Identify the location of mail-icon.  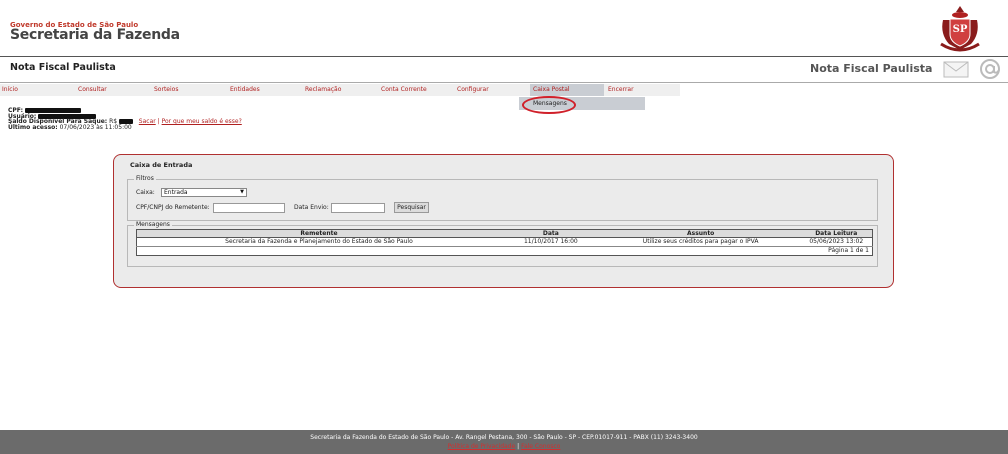
(956, 69).